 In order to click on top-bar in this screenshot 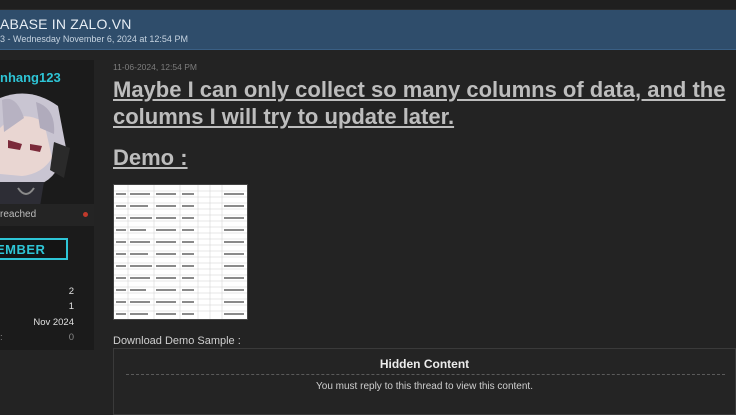, I will do `click(368, 5)`.